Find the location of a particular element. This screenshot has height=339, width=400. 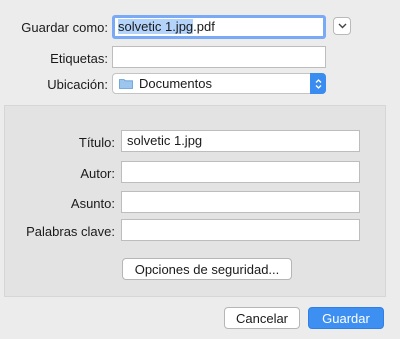

cancel-button: Cancelar is located at coordinates (262, 318).